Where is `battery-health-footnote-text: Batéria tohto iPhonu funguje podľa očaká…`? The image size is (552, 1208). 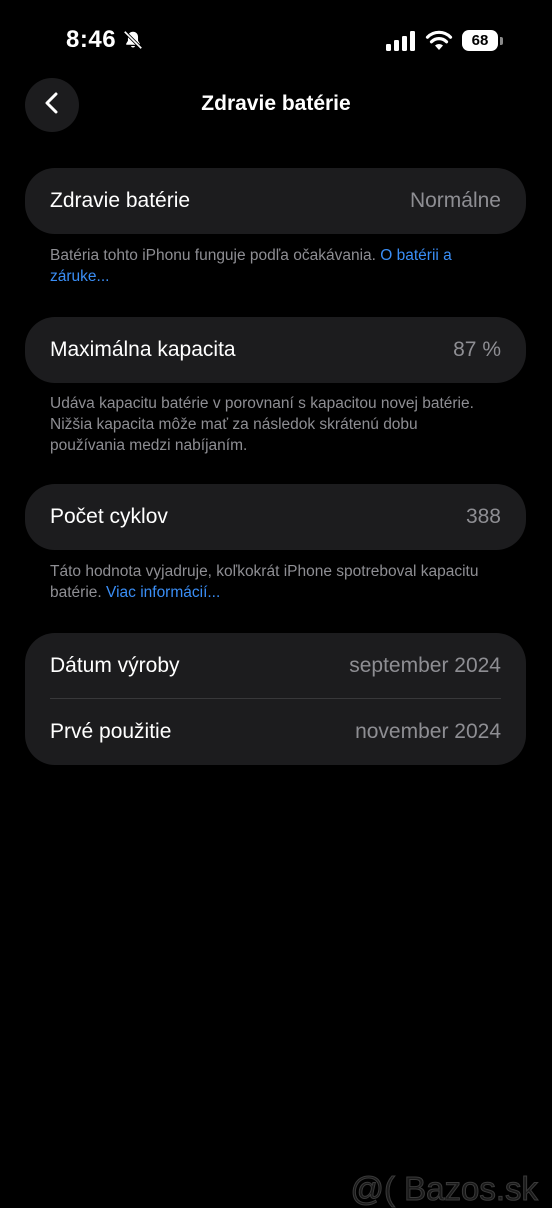 battery-health-footnote-text: Batéria tohto iPhonu funguje podľa očaká… is located at coordinates (215, 255).